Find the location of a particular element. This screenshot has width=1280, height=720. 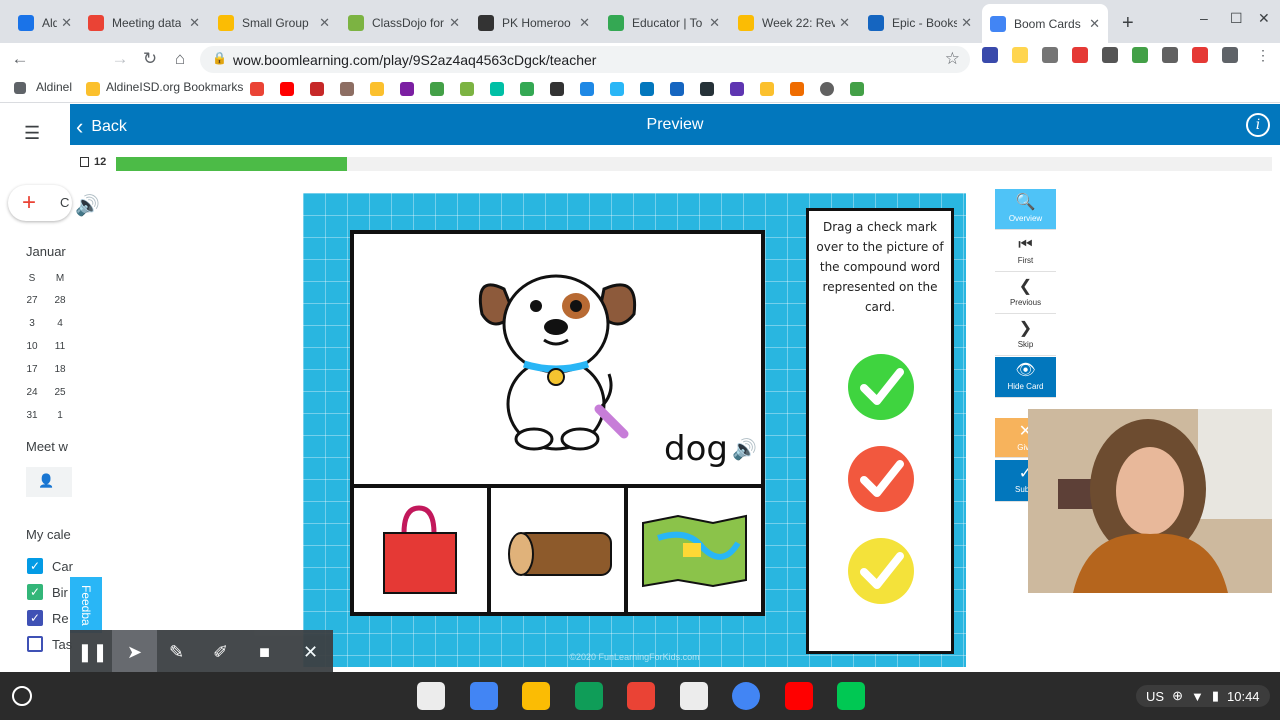

tab-5: Educator | To ✕ is located at coordinates (664, 23).